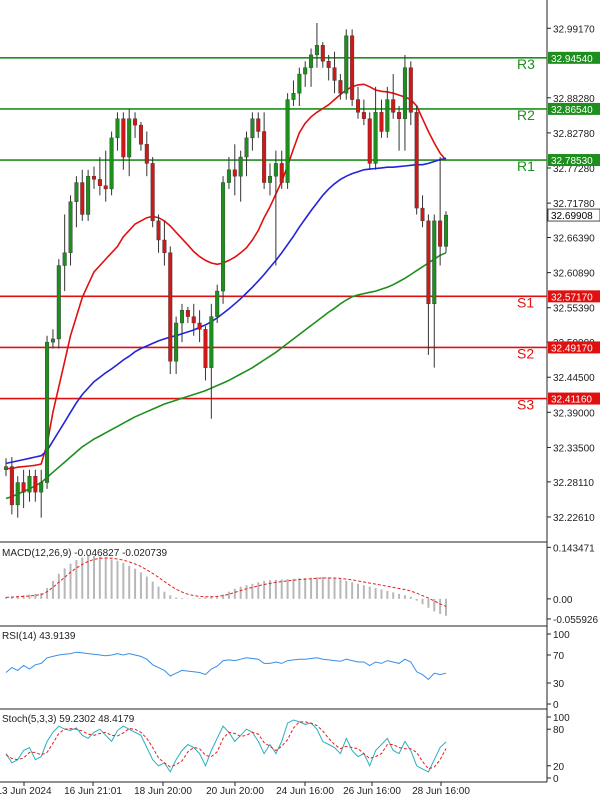  I want to click on time-tick-label: 28 Jun 16:00, so click(441, 791).